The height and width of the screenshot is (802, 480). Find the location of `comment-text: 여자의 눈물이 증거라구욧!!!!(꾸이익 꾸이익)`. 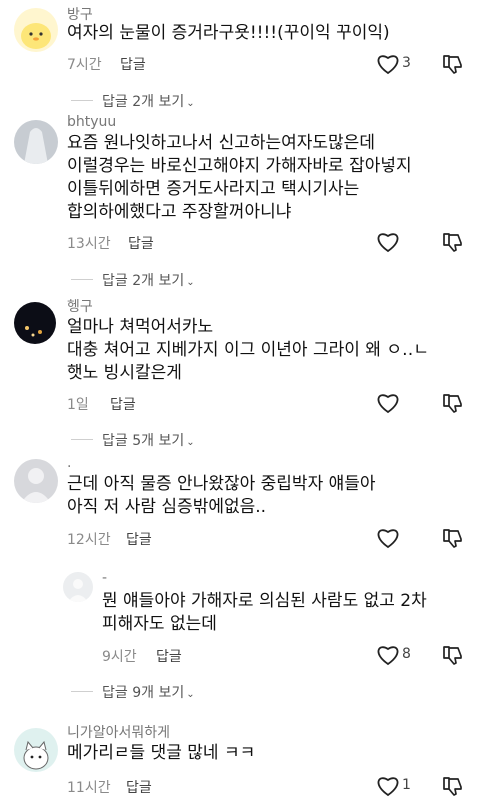

comment-text: 여자의 눈물이 증거라구욧!!!!(꾸이익 꾸이익) is located at coordinates (228, 33).